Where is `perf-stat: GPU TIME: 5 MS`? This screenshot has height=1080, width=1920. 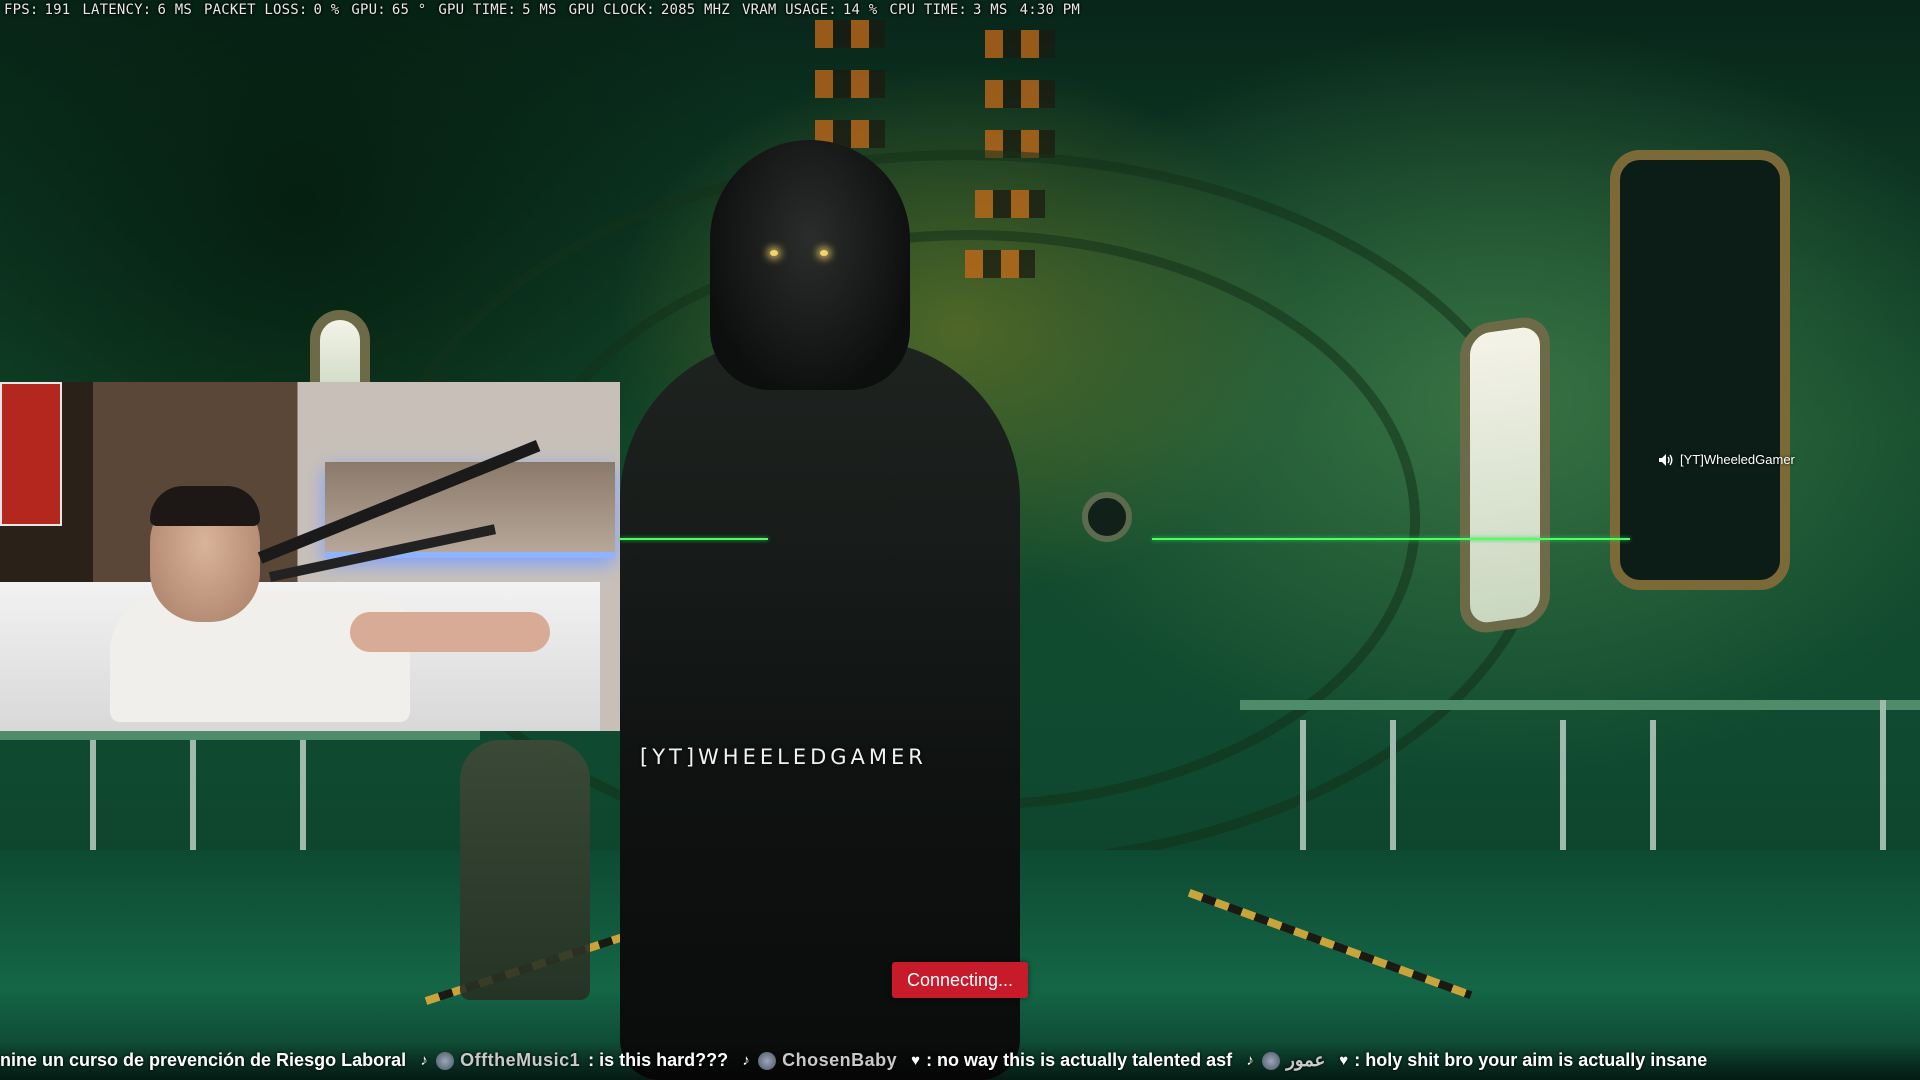 perf-stat: GPU TIME: 5 MS is located at coordinates (497, 12).